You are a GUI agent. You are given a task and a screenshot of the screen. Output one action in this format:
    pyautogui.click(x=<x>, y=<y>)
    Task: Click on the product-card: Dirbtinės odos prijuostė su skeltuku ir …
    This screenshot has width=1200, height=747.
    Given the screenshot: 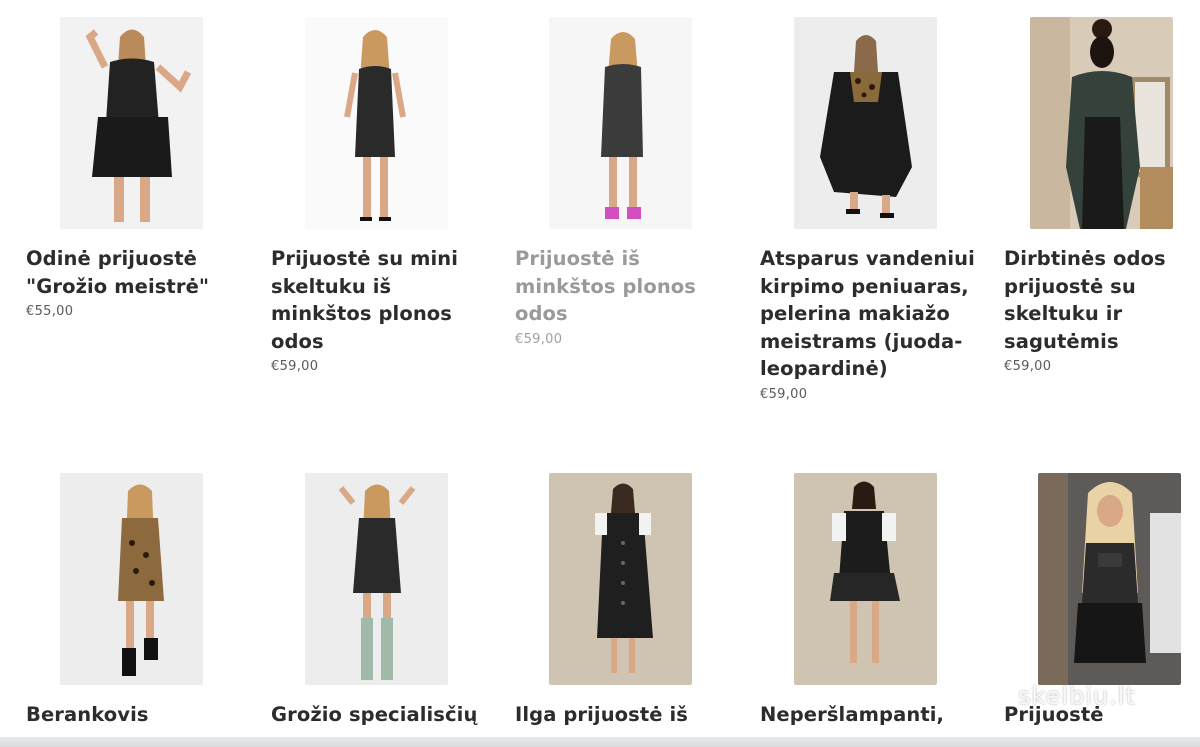 What is the action you would take?
    pyautogui.click(x=1102, y=195)
    